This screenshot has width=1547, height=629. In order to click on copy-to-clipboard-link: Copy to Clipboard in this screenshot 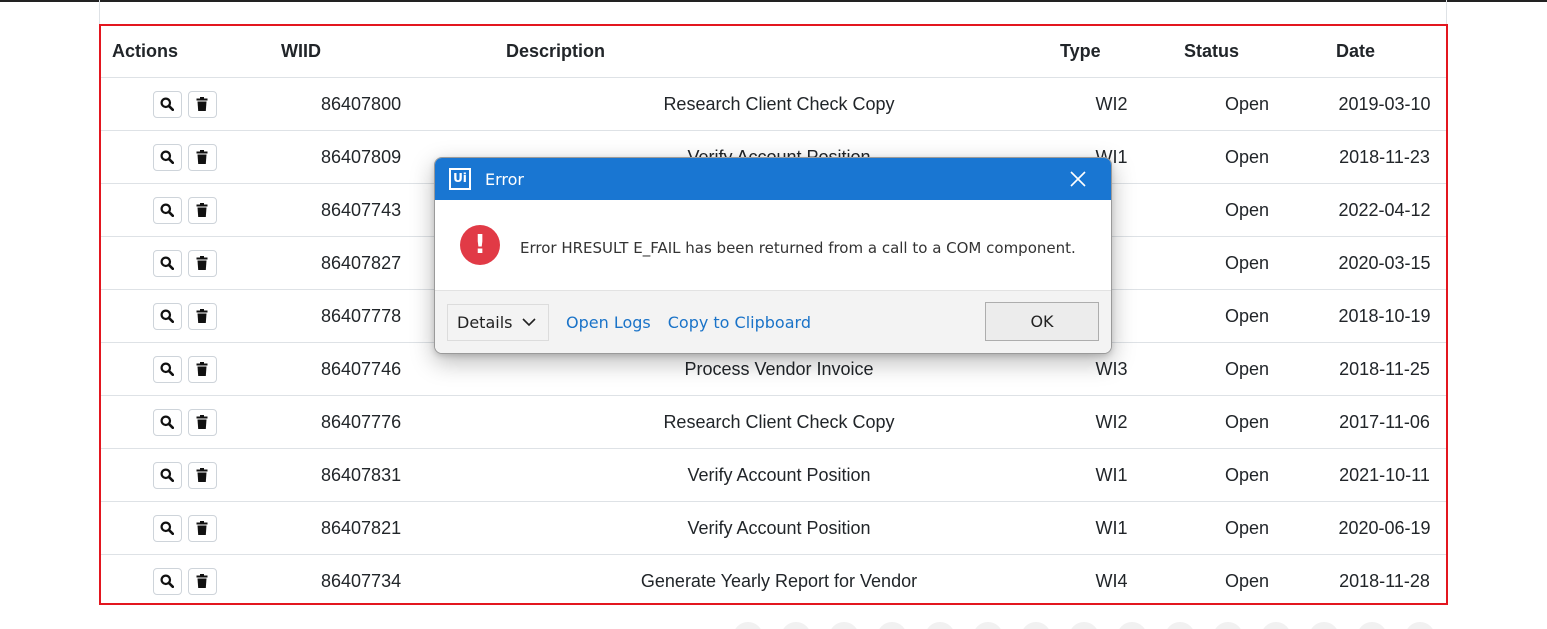, I will do `click(739, 322)`.